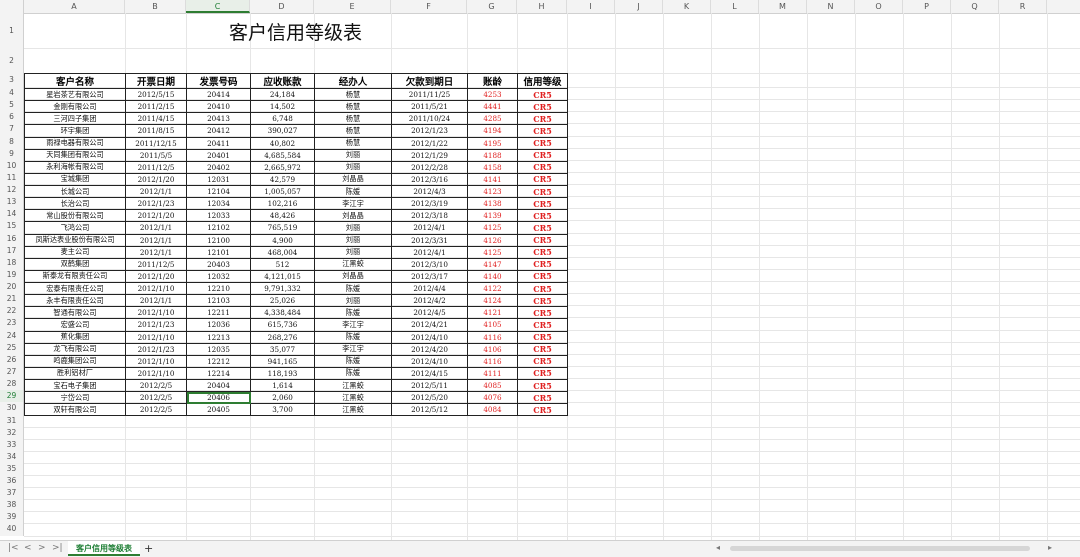 The height and width of the screenshot is (557, 1080). Describe the element at coordinates (218, 398) in the screenshot. I see `cell-C29: 20406` at that location.